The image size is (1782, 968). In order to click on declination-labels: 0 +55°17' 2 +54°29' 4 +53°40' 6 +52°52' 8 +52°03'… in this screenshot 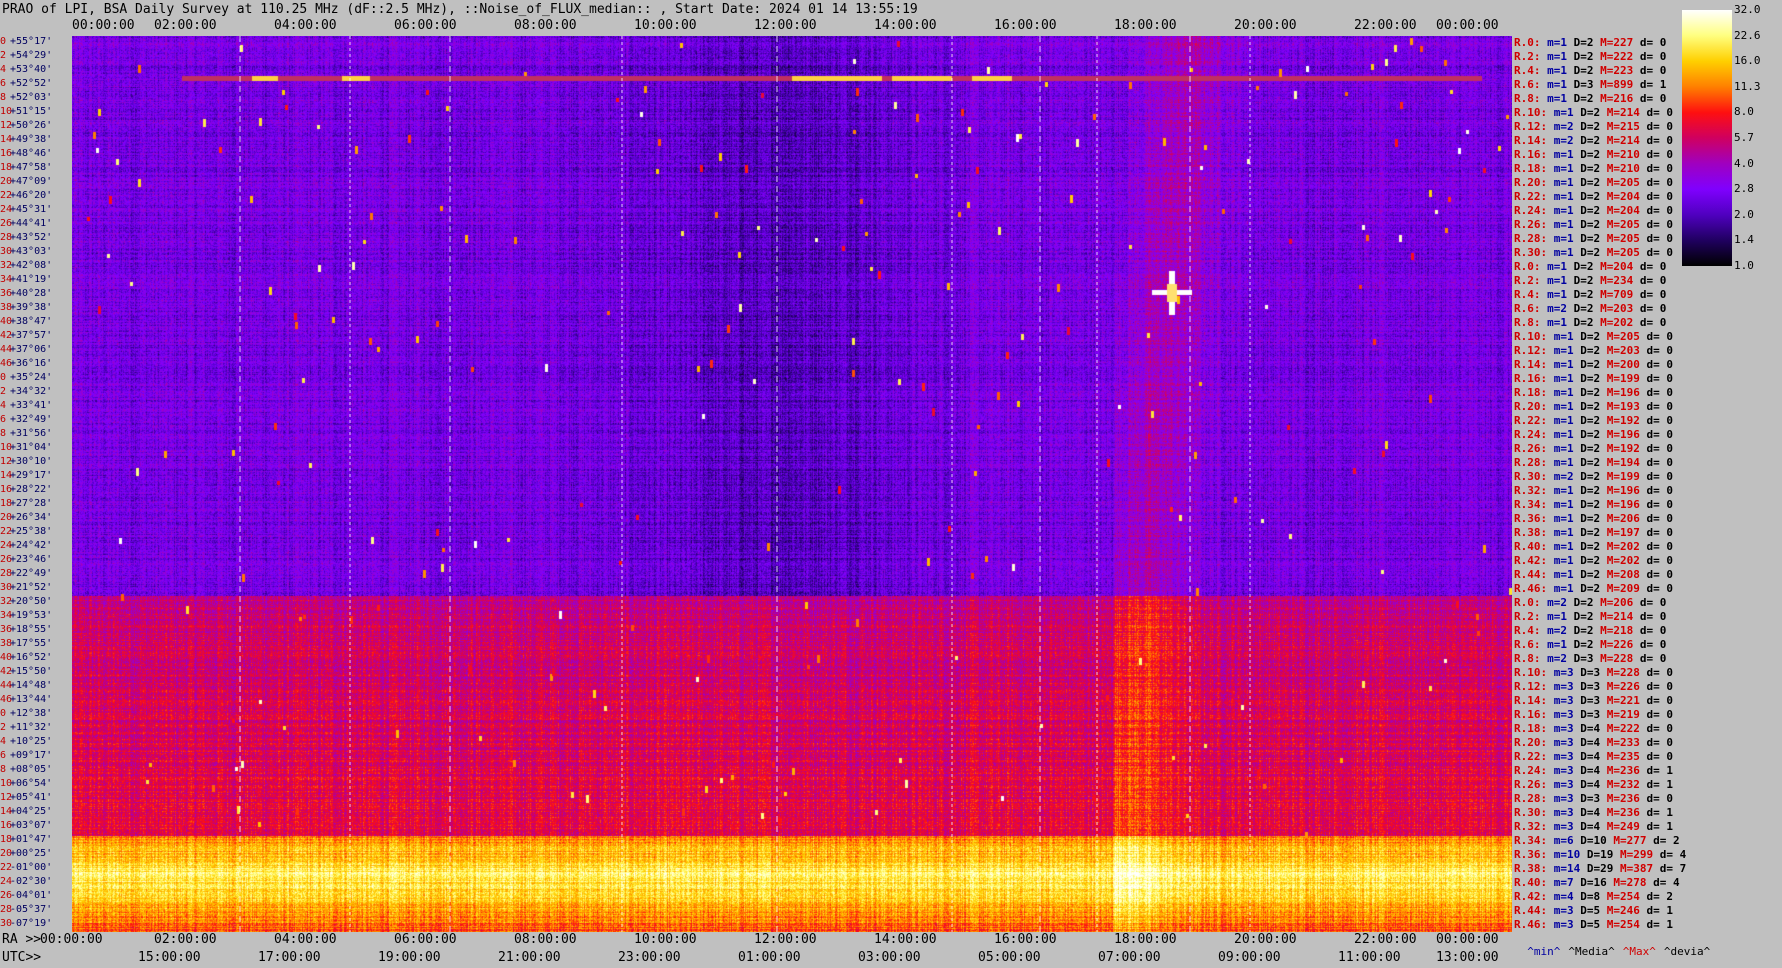, I will do `click(36, 484)`.